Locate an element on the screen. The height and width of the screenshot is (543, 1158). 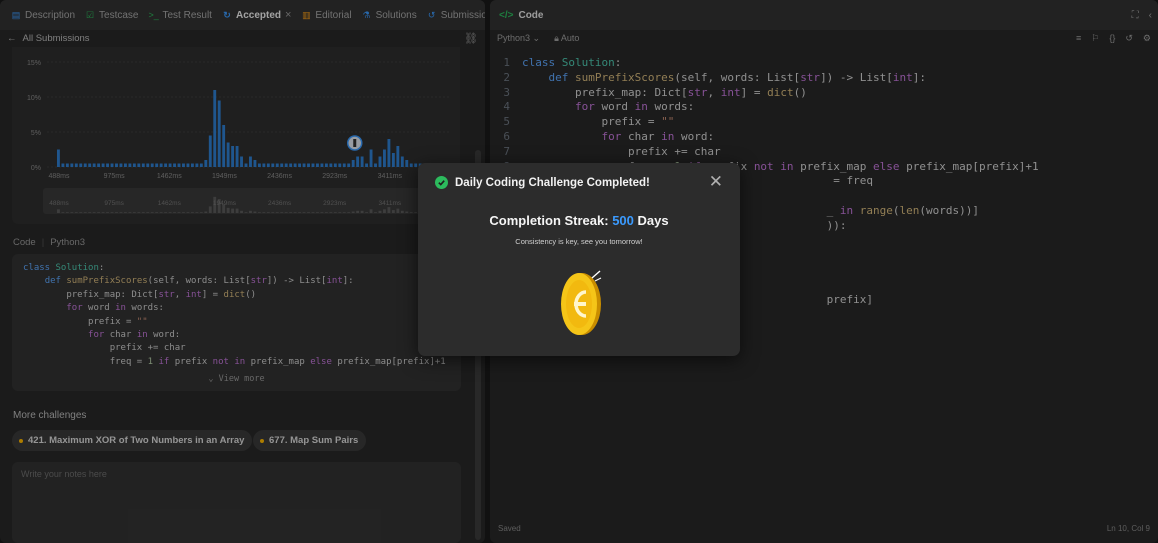
check-circle-icon is located at coordinates (441, 182).